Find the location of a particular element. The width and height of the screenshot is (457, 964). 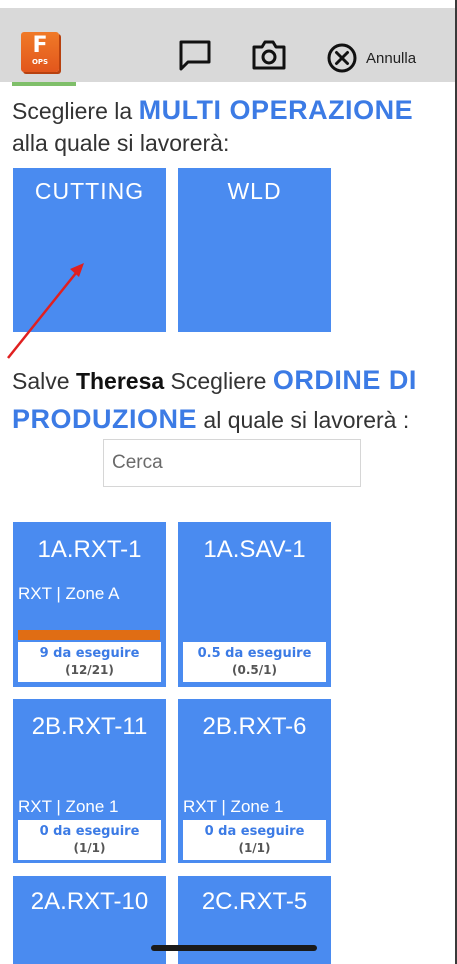

order-code: 2C.RXT-5 is located at coordinates (254, 901).